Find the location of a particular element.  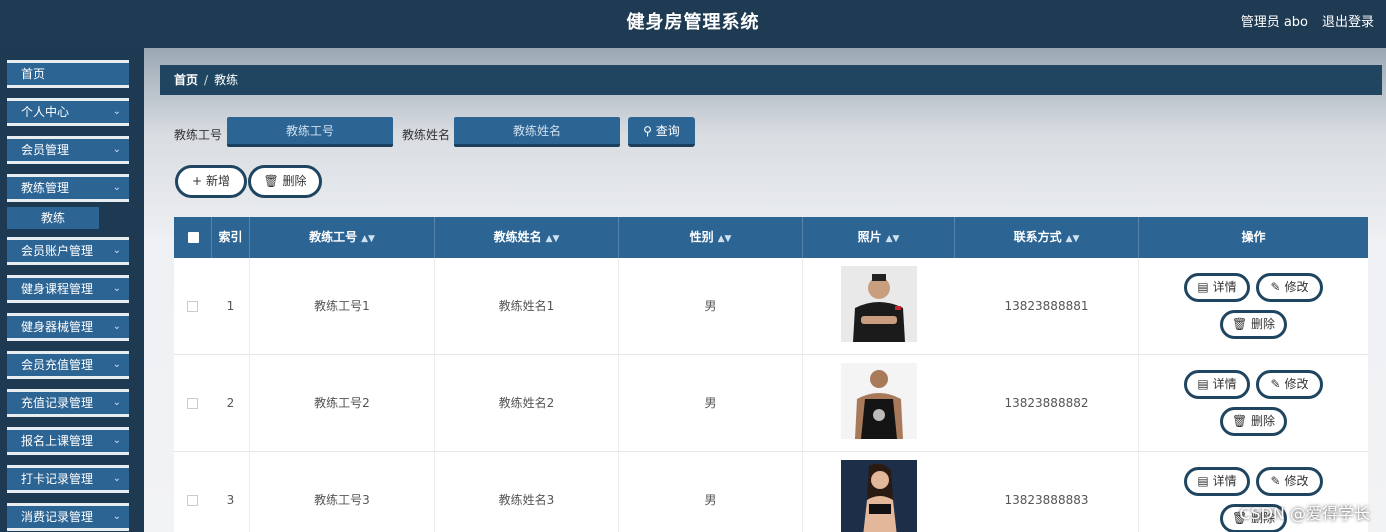

current-user: 管理员 abo is located at coordinates (1274, 22).